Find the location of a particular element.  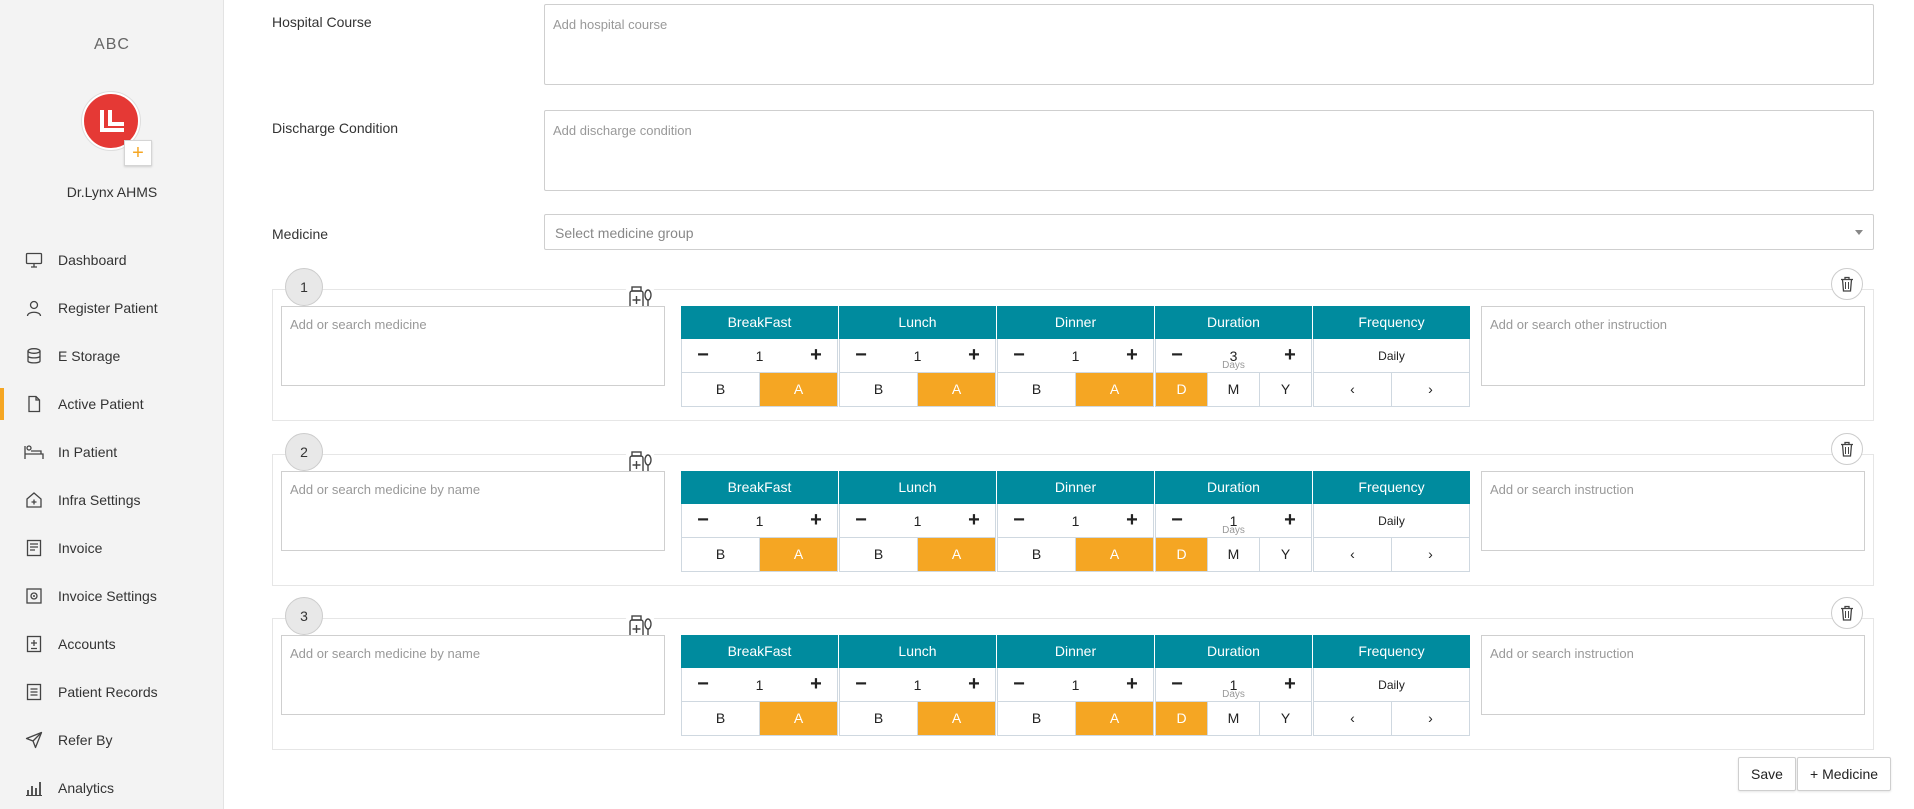

instruction-input: Add or search other instruction is located at coordinates (1673, 346).